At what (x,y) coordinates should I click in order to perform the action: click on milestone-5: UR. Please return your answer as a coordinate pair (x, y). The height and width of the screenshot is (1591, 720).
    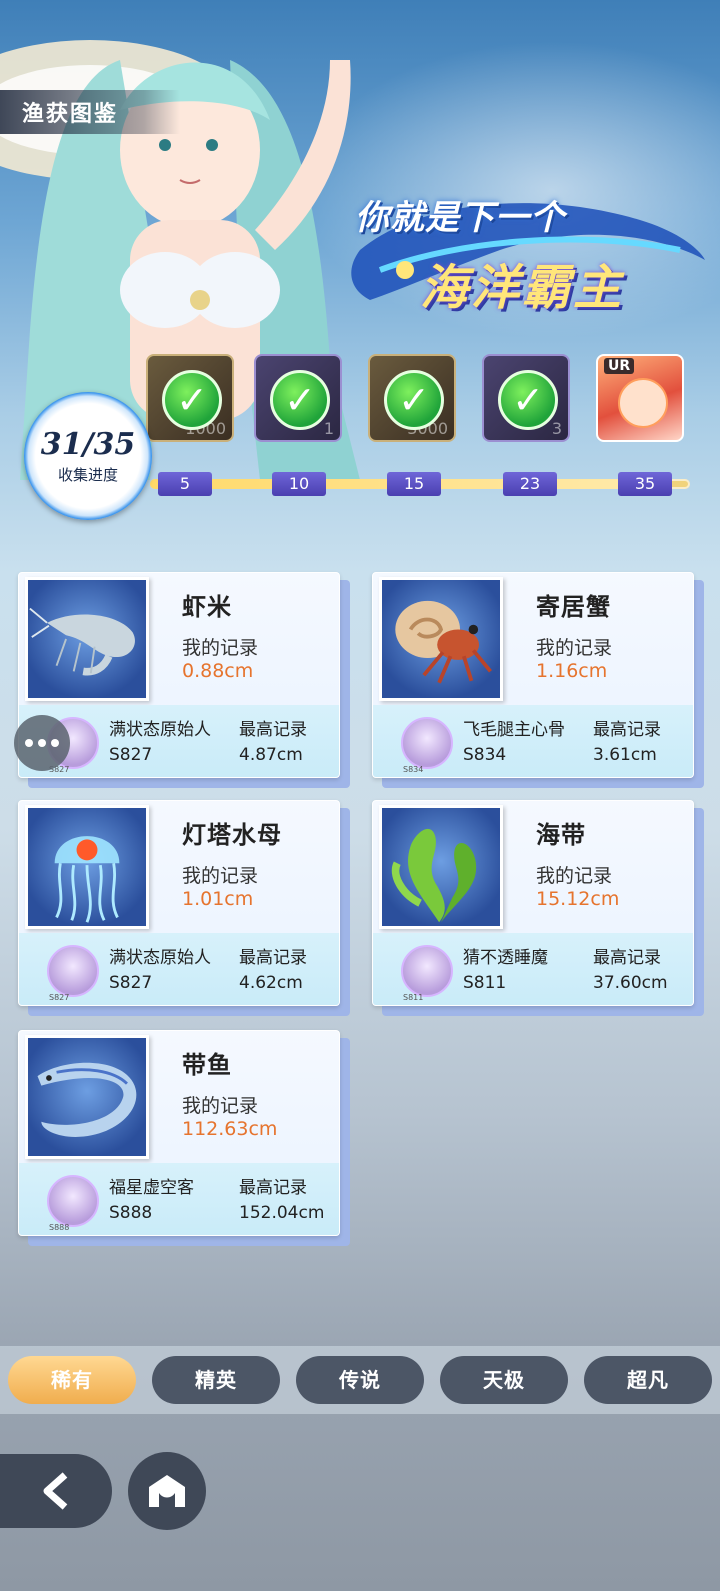
    Looking at the image, I should click on (641, 398).